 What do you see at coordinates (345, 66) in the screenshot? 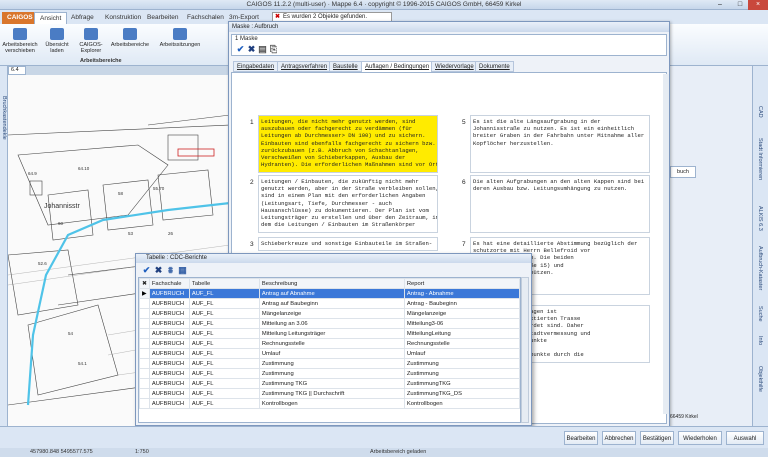
I see `tab-baustelle: Baustelle` at bounding box center [345, 66].